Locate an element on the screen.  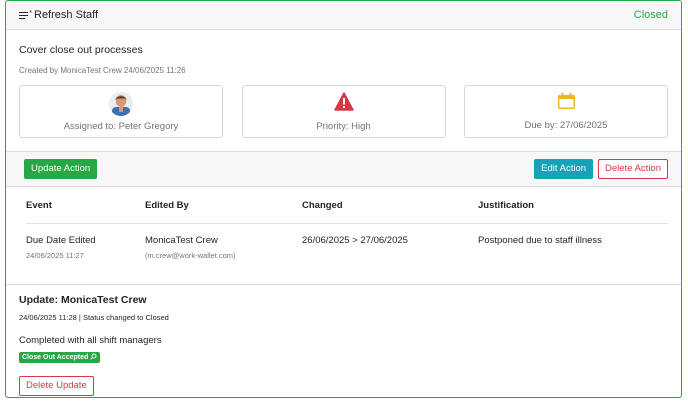
column-header-event: Event is located at coordinates (39, 205).